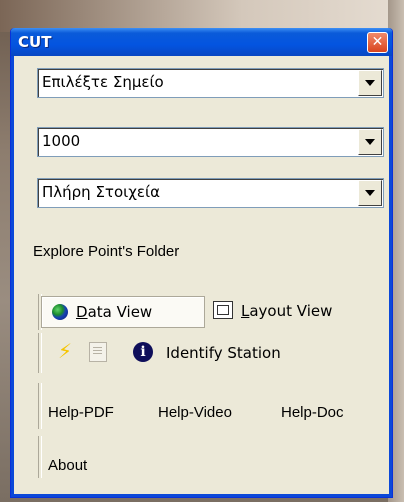 This screenshot has height=502, width=404. What do you see at coordinates (120, 312) in the screenshot?
I see `data-view-label: ata View` at bounding box center [120, 312].